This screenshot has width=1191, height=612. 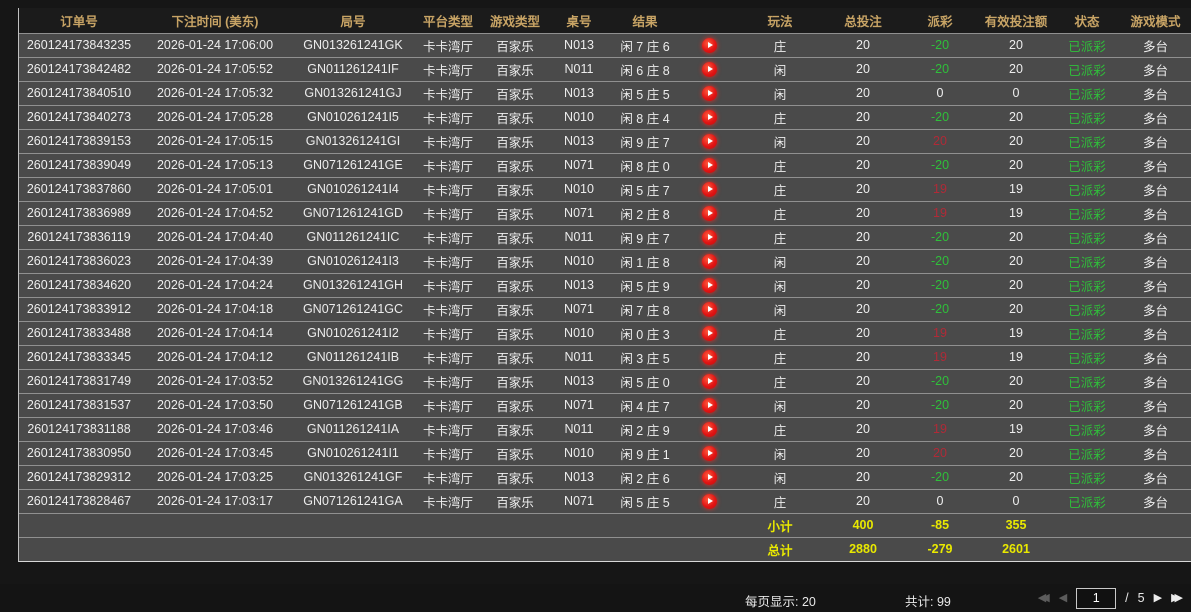 I want to click on cell-order-no: 260124173834620, so click(x=79, y=284).